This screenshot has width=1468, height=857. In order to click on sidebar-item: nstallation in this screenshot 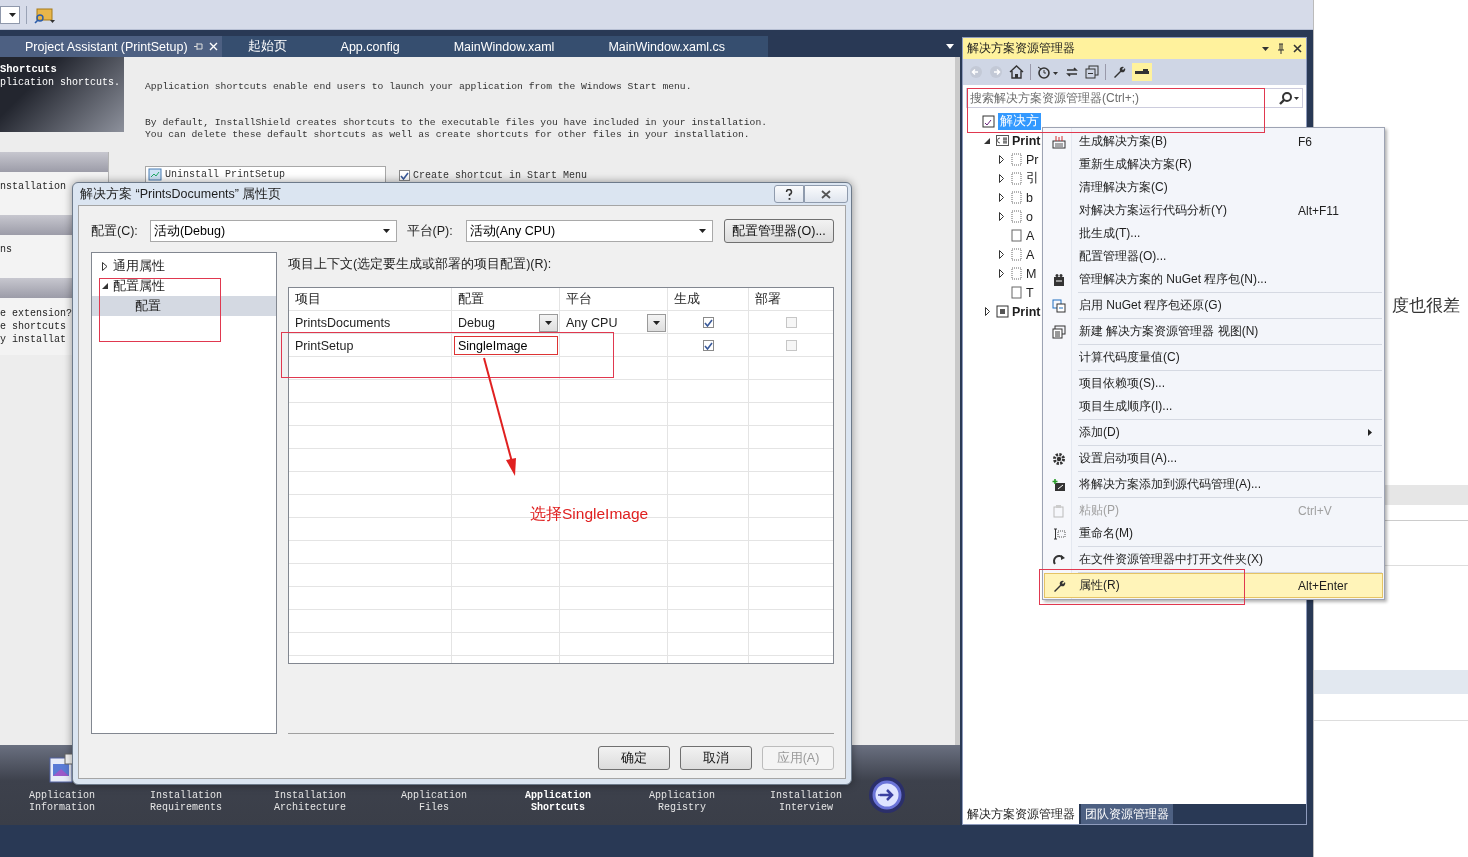, I will do `click(33, 186)`.